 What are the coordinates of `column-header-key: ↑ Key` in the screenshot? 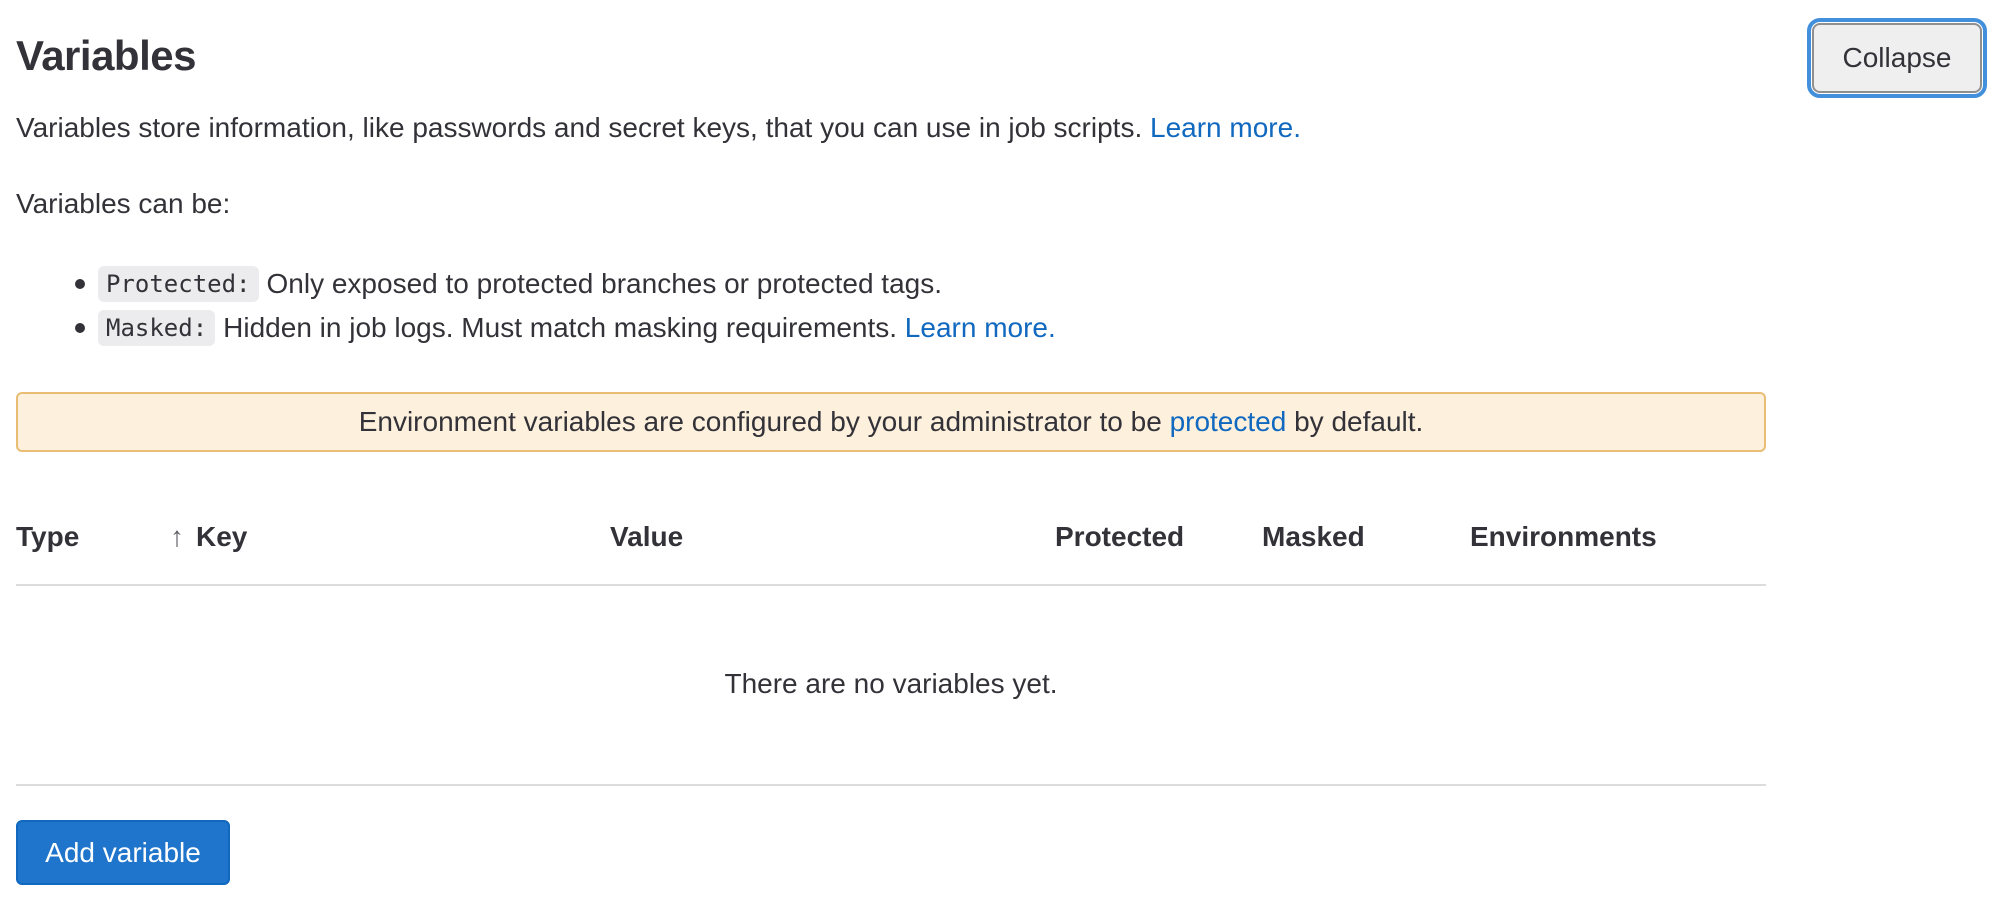 It's located at (208, 537).